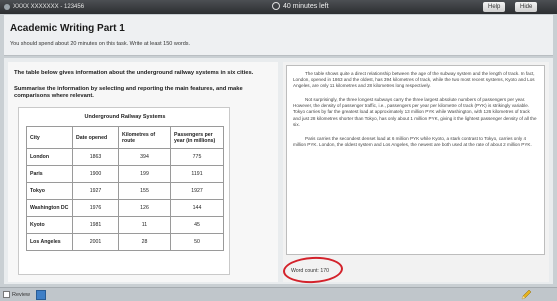 The height and width of the screenshot is (301, 557). I want to click on table-row: London 1863 394 775, so click(125, 157).